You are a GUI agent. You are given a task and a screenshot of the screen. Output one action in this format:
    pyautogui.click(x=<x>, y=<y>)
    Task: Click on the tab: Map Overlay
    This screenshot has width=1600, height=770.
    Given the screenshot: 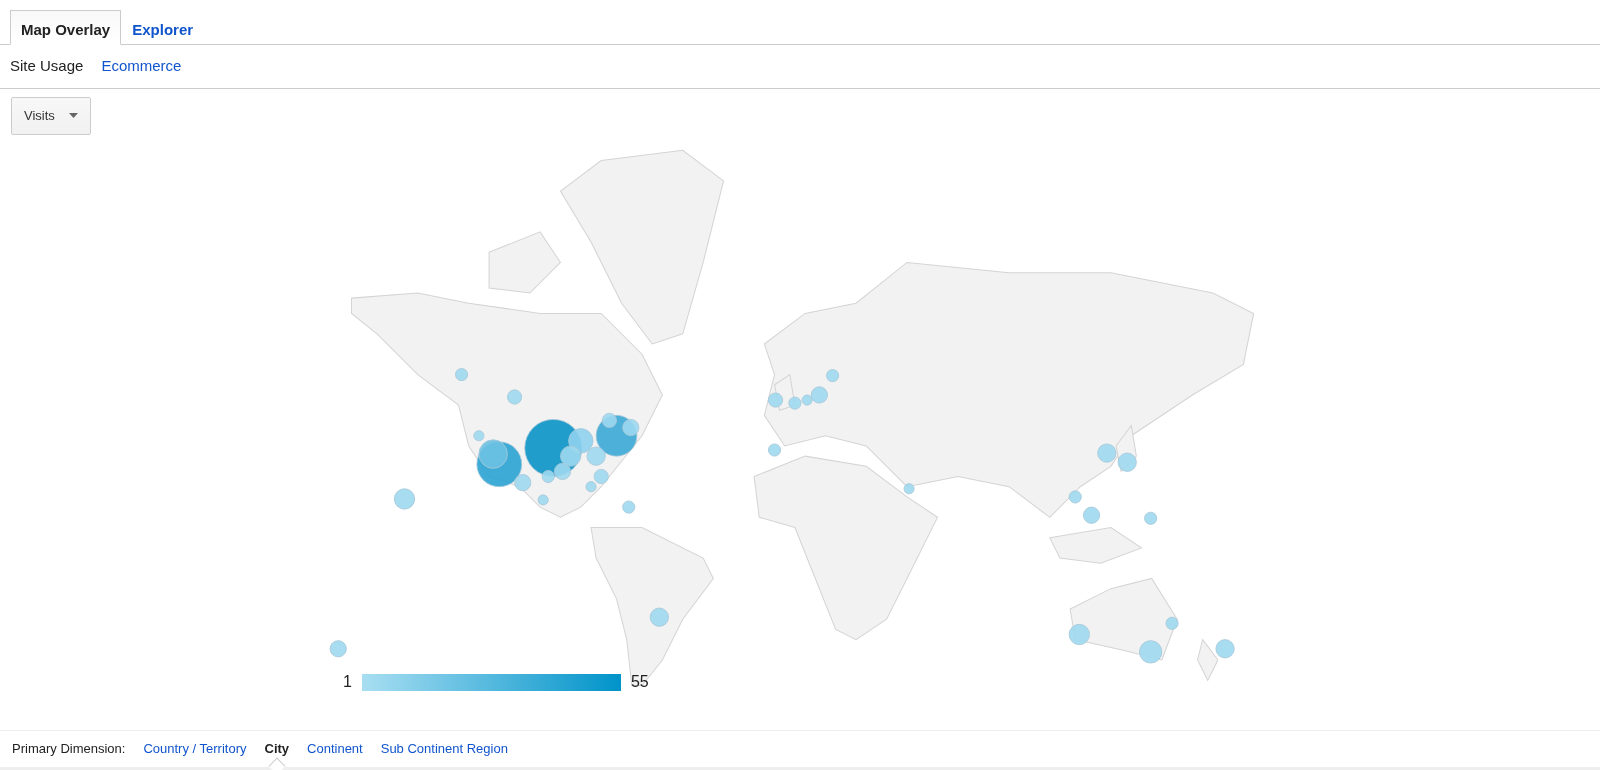 What is the action you would take?
    pyautogui.click(x=66, y=27)
    